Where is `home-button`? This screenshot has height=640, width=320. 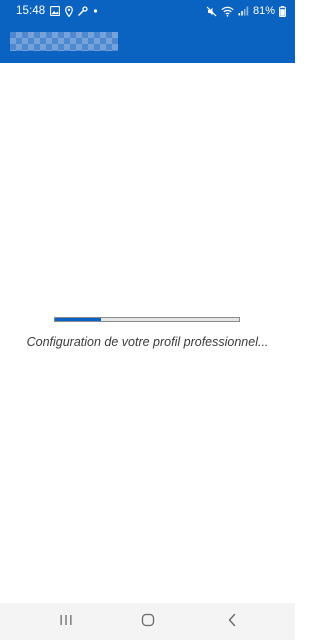
home-button is located at coordinates (148, 622).